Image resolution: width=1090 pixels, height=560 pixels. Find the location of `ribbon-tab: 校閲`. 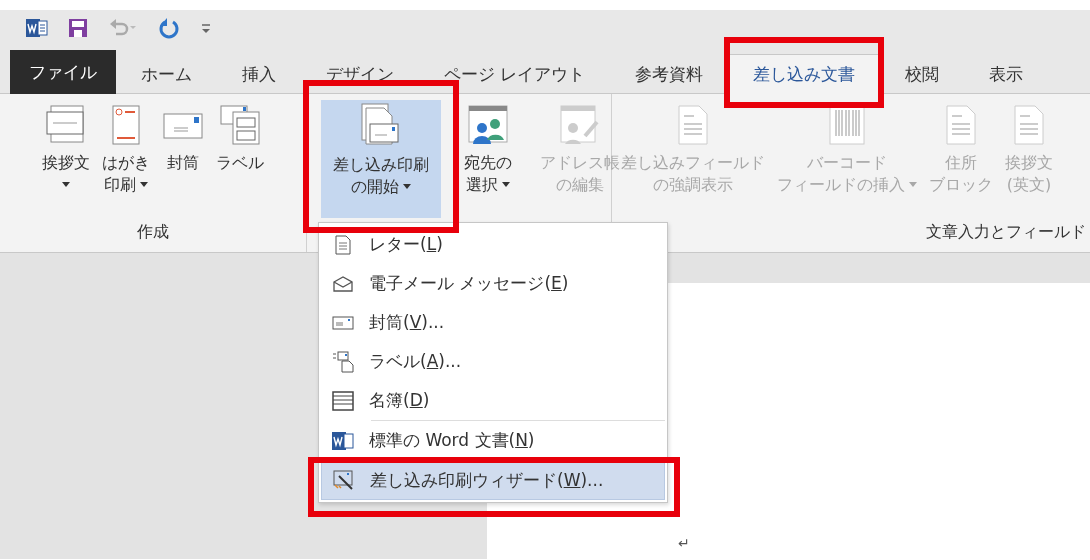

ribbon-tab: 校閲 is located at coordinates (922, 74).